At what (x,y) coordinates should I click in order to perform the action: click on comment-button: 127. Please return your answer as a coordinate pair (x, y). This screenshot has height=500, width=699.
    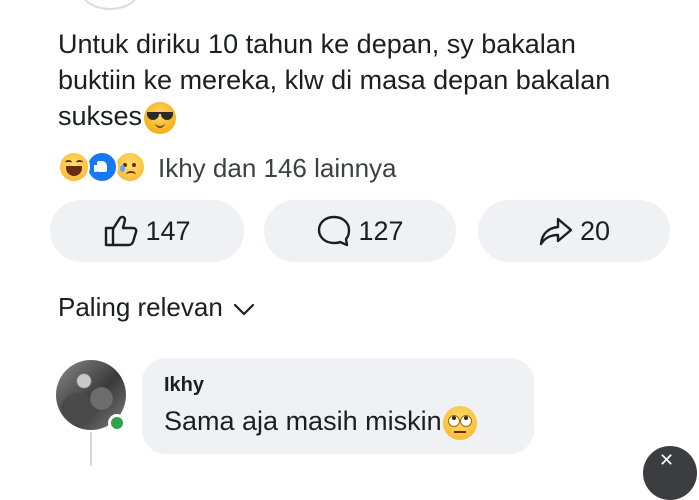
    Looking at the image, I should click on (360, 231).